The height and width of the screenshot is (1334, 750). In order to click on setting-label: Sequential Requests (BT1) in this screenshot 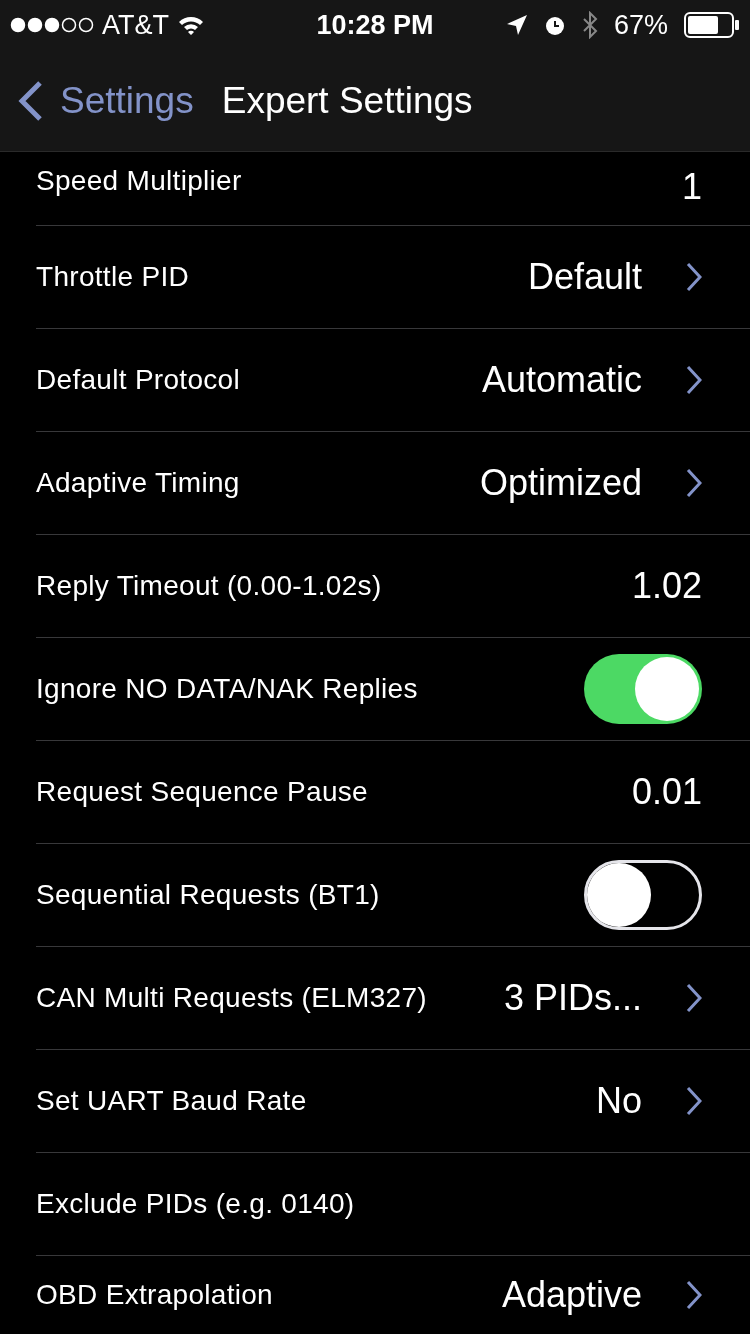, I will do `click(208, 895)`.